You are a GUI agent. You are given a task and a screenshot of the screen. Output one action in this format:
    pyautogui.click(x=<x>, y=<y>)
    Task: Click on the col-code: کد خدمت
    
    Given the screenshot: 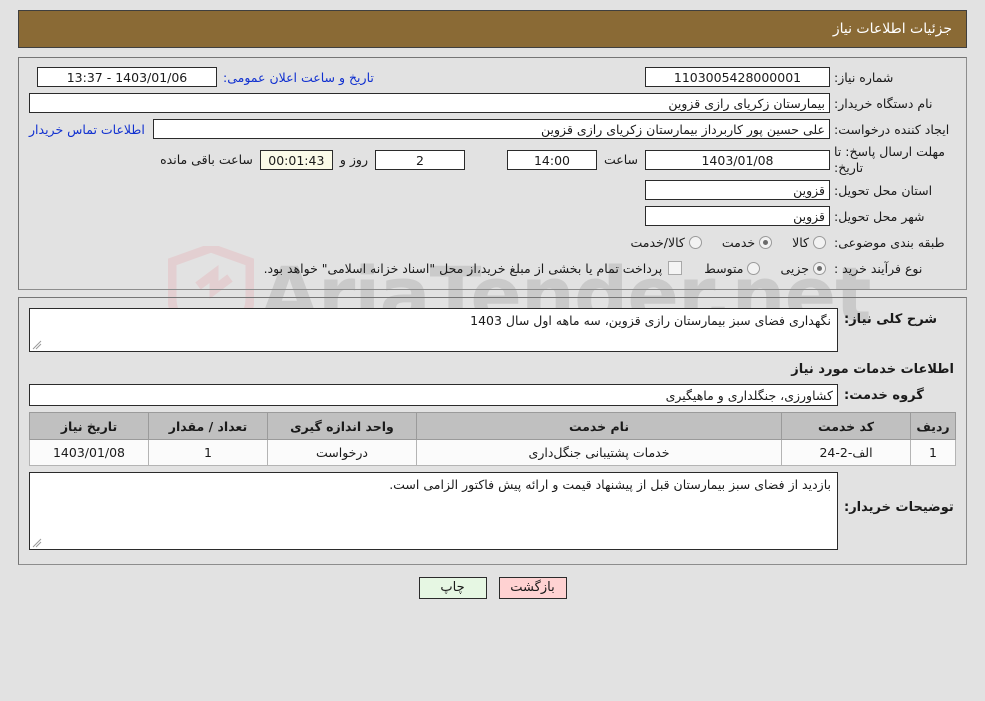 What is the action you would take?
    pyautogui.click(x=846, y=426)
    